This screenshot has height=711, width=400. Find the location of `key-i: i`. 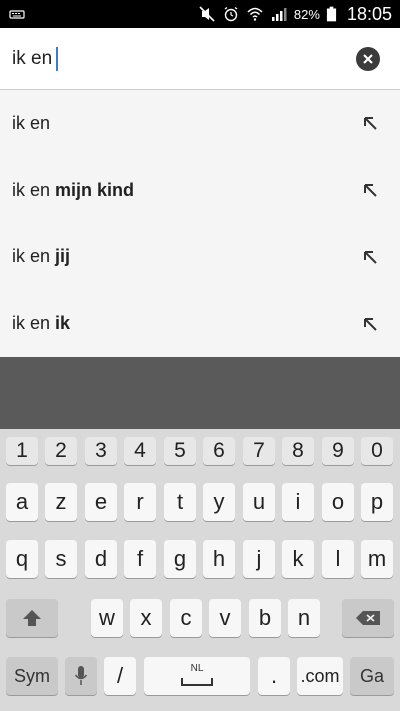

key-i: i is located at coordinates (298, 502).